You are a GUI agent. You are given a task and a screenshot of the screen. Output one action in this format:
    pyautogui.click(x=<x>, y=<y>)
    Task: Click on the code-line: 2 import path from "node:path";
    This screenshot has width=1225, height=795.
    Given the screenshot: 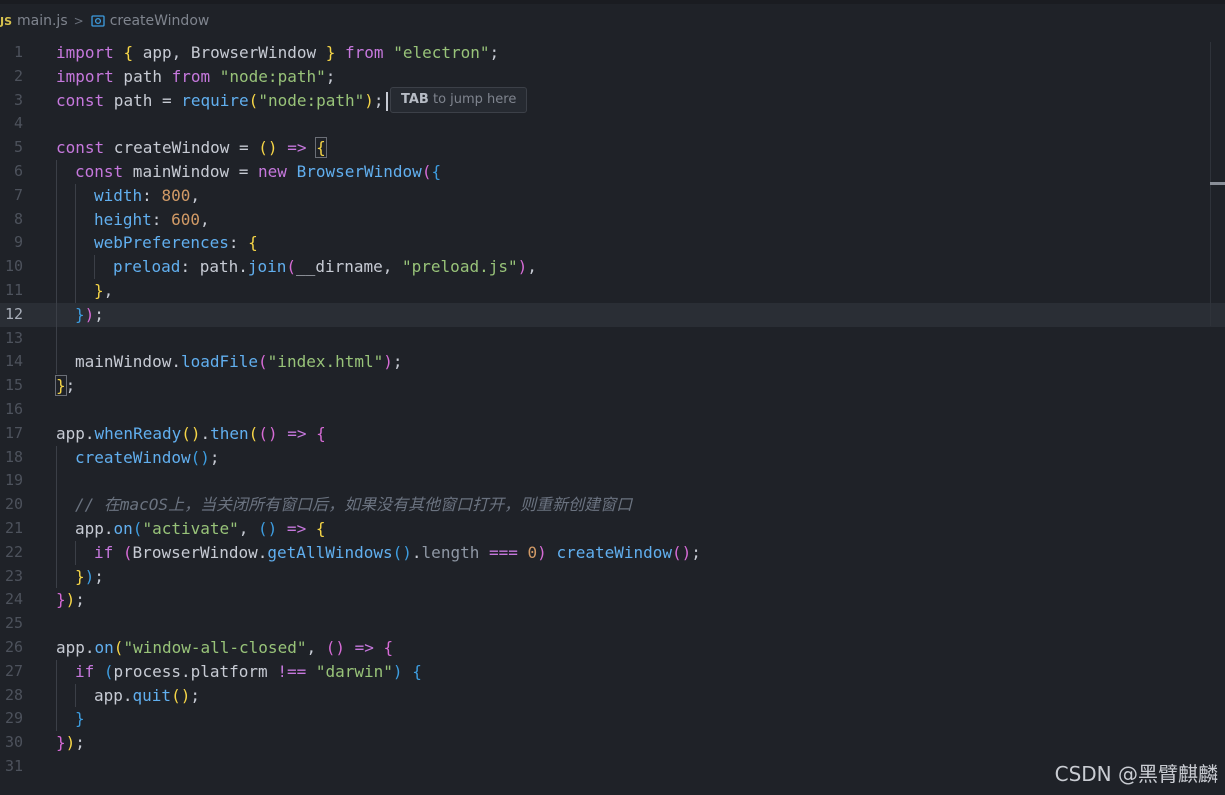 What is the action you would take?
    pyautogui.click(x=612, y=77)
    